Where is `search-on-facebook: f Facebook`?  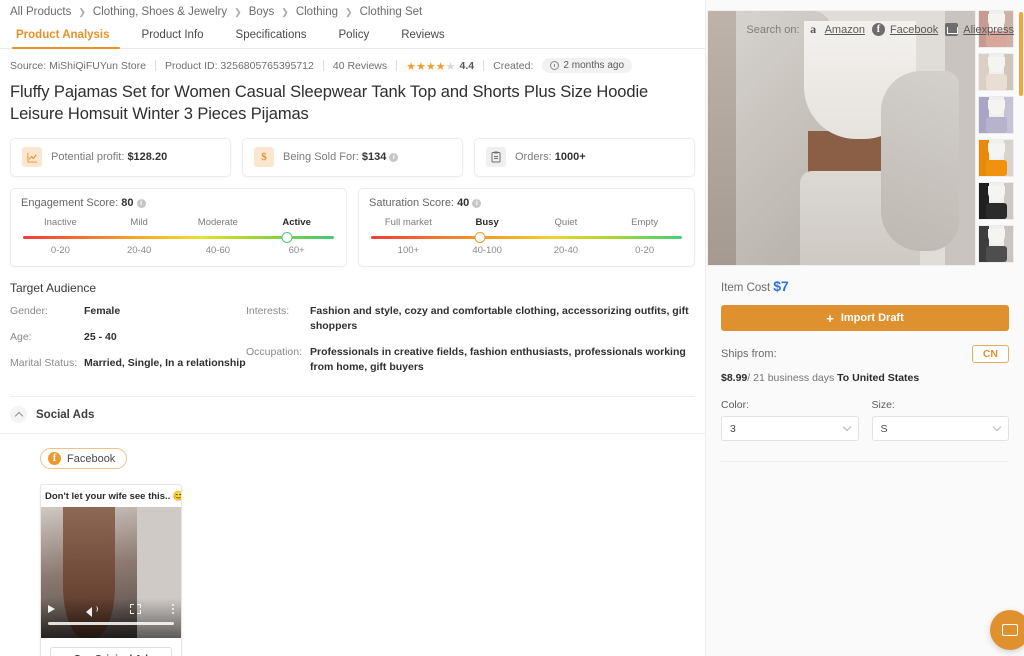
search-on-facebook: f Facebook is located at coordinates (904, 29).